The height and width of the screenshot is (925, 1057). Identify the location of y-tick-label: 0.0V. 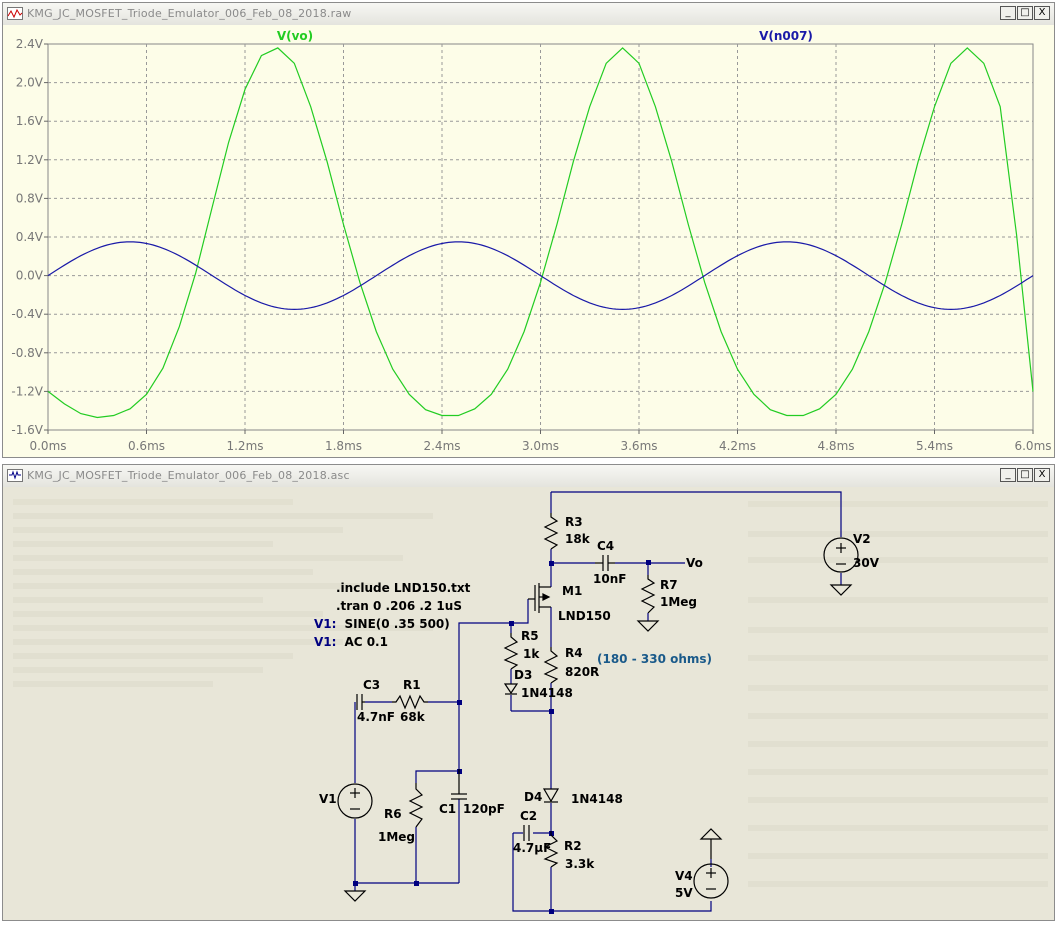
(30, 276).